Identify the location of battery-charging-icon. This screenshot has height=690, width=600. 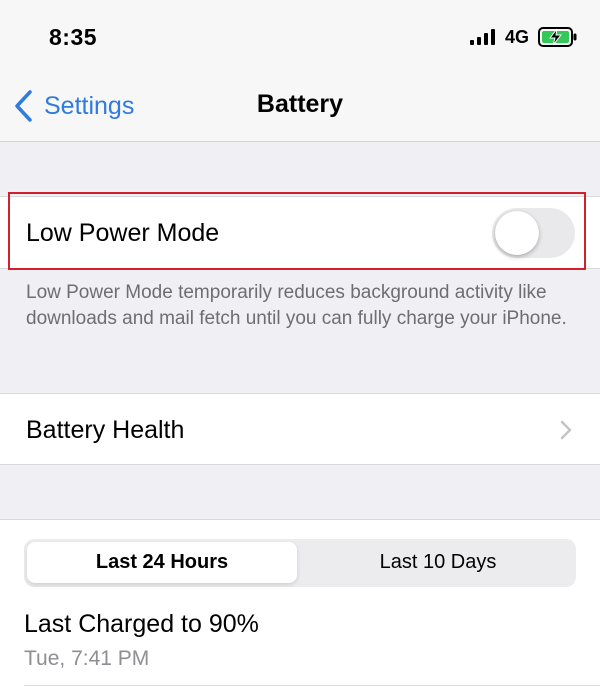
(557, 37).